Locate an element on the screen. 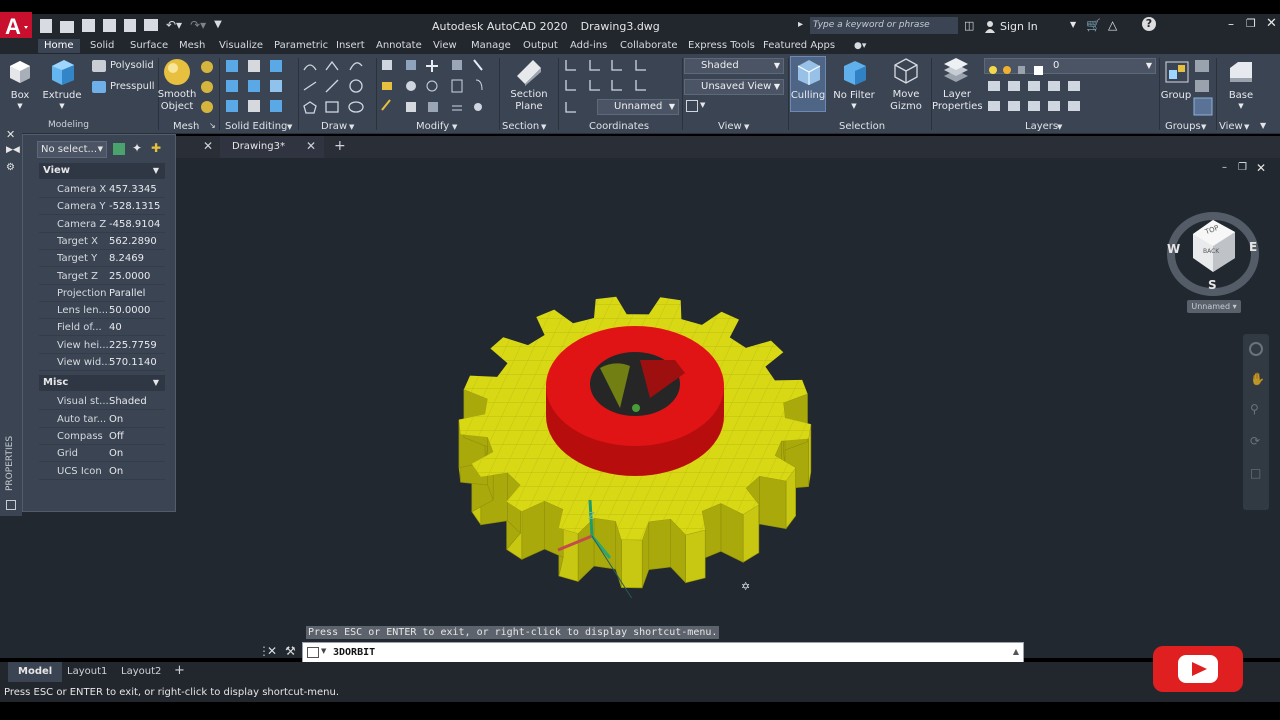  collapse-icon: ▼ is located at coordinates (156, 383).